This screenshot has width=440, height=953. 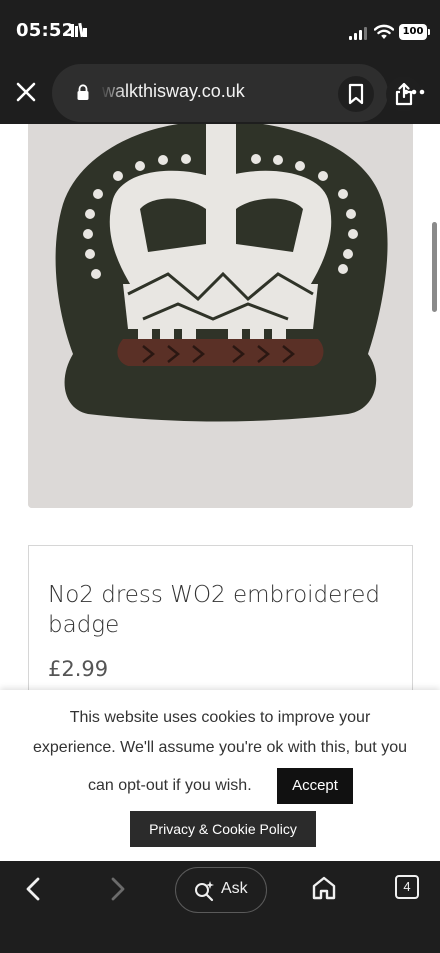 What do you see at coordinates (407, 887) in the screenshot?
I see `tabs-button: 4` at bounding box center [407, 887].